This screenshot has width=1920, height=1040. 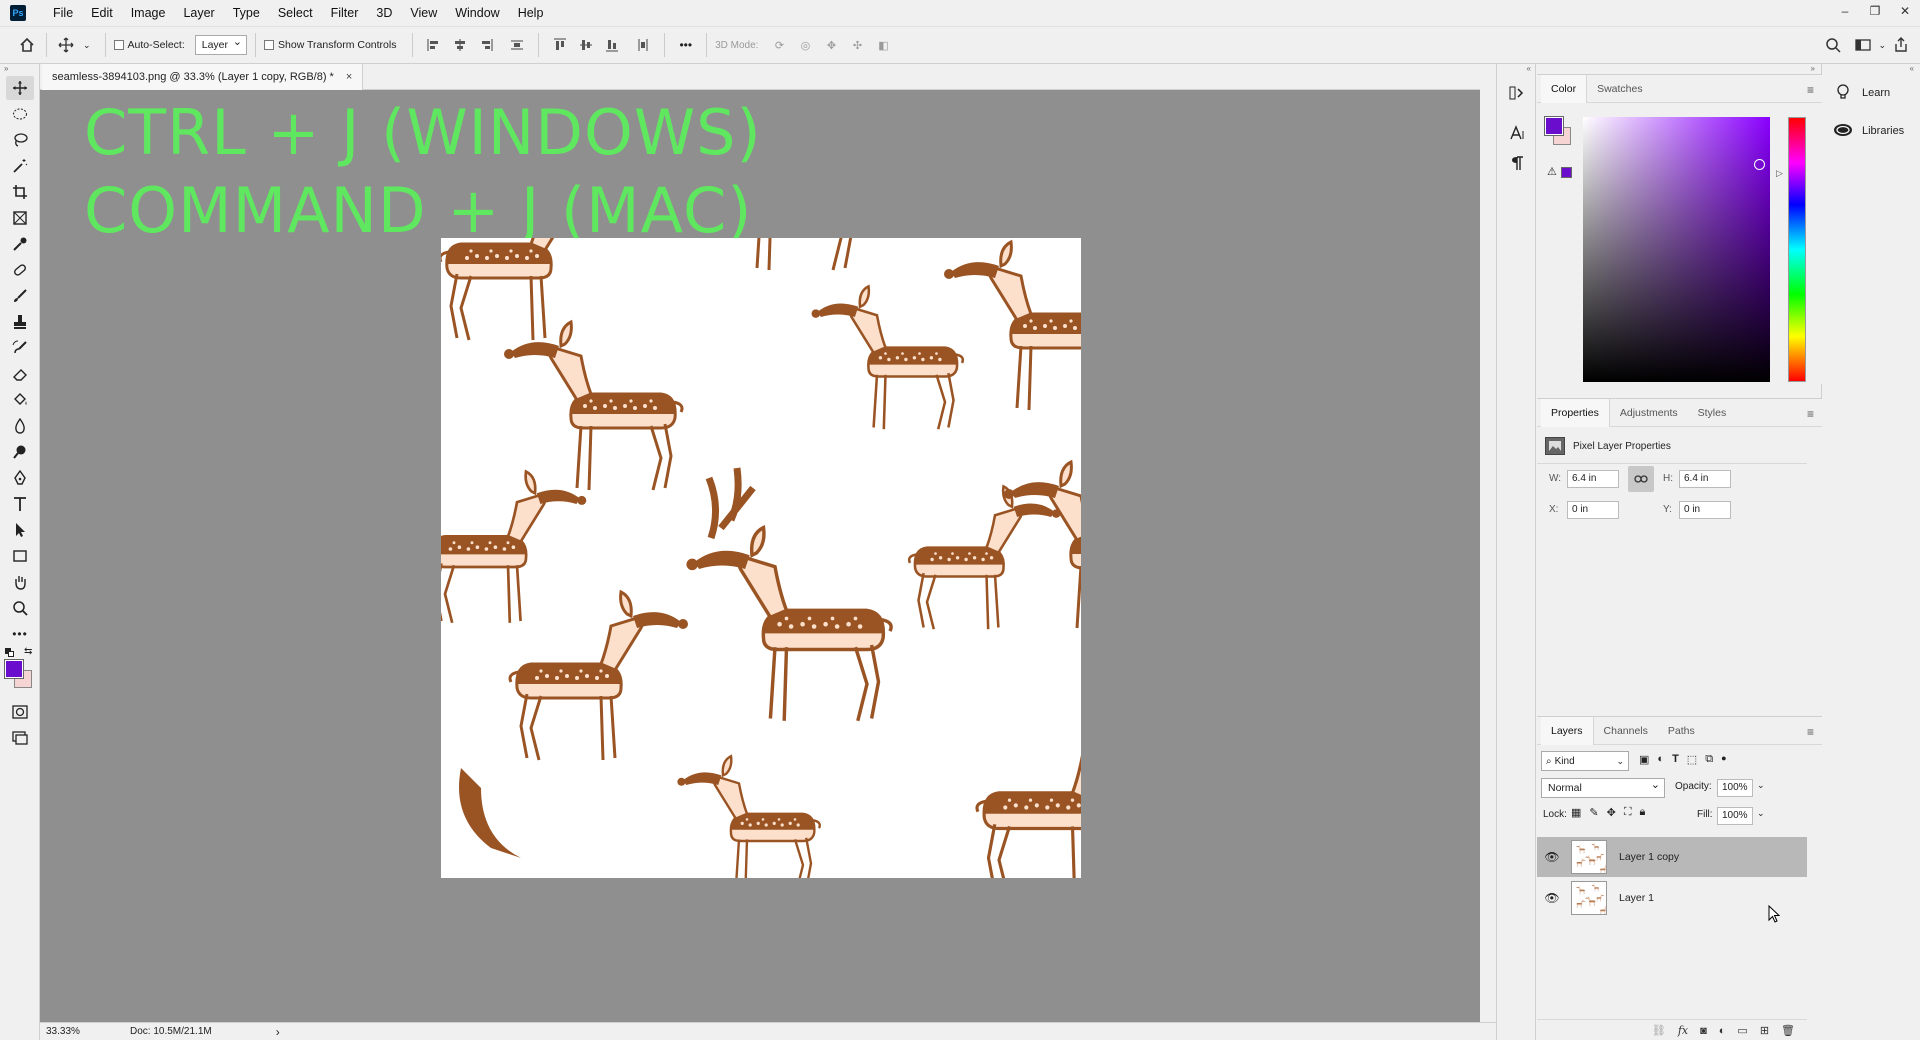 What do you see at coordinates (1779, 173) in the screenshot?
I see `hue-slider-handle-icon: ▷` at bounding box center [1779, 173].